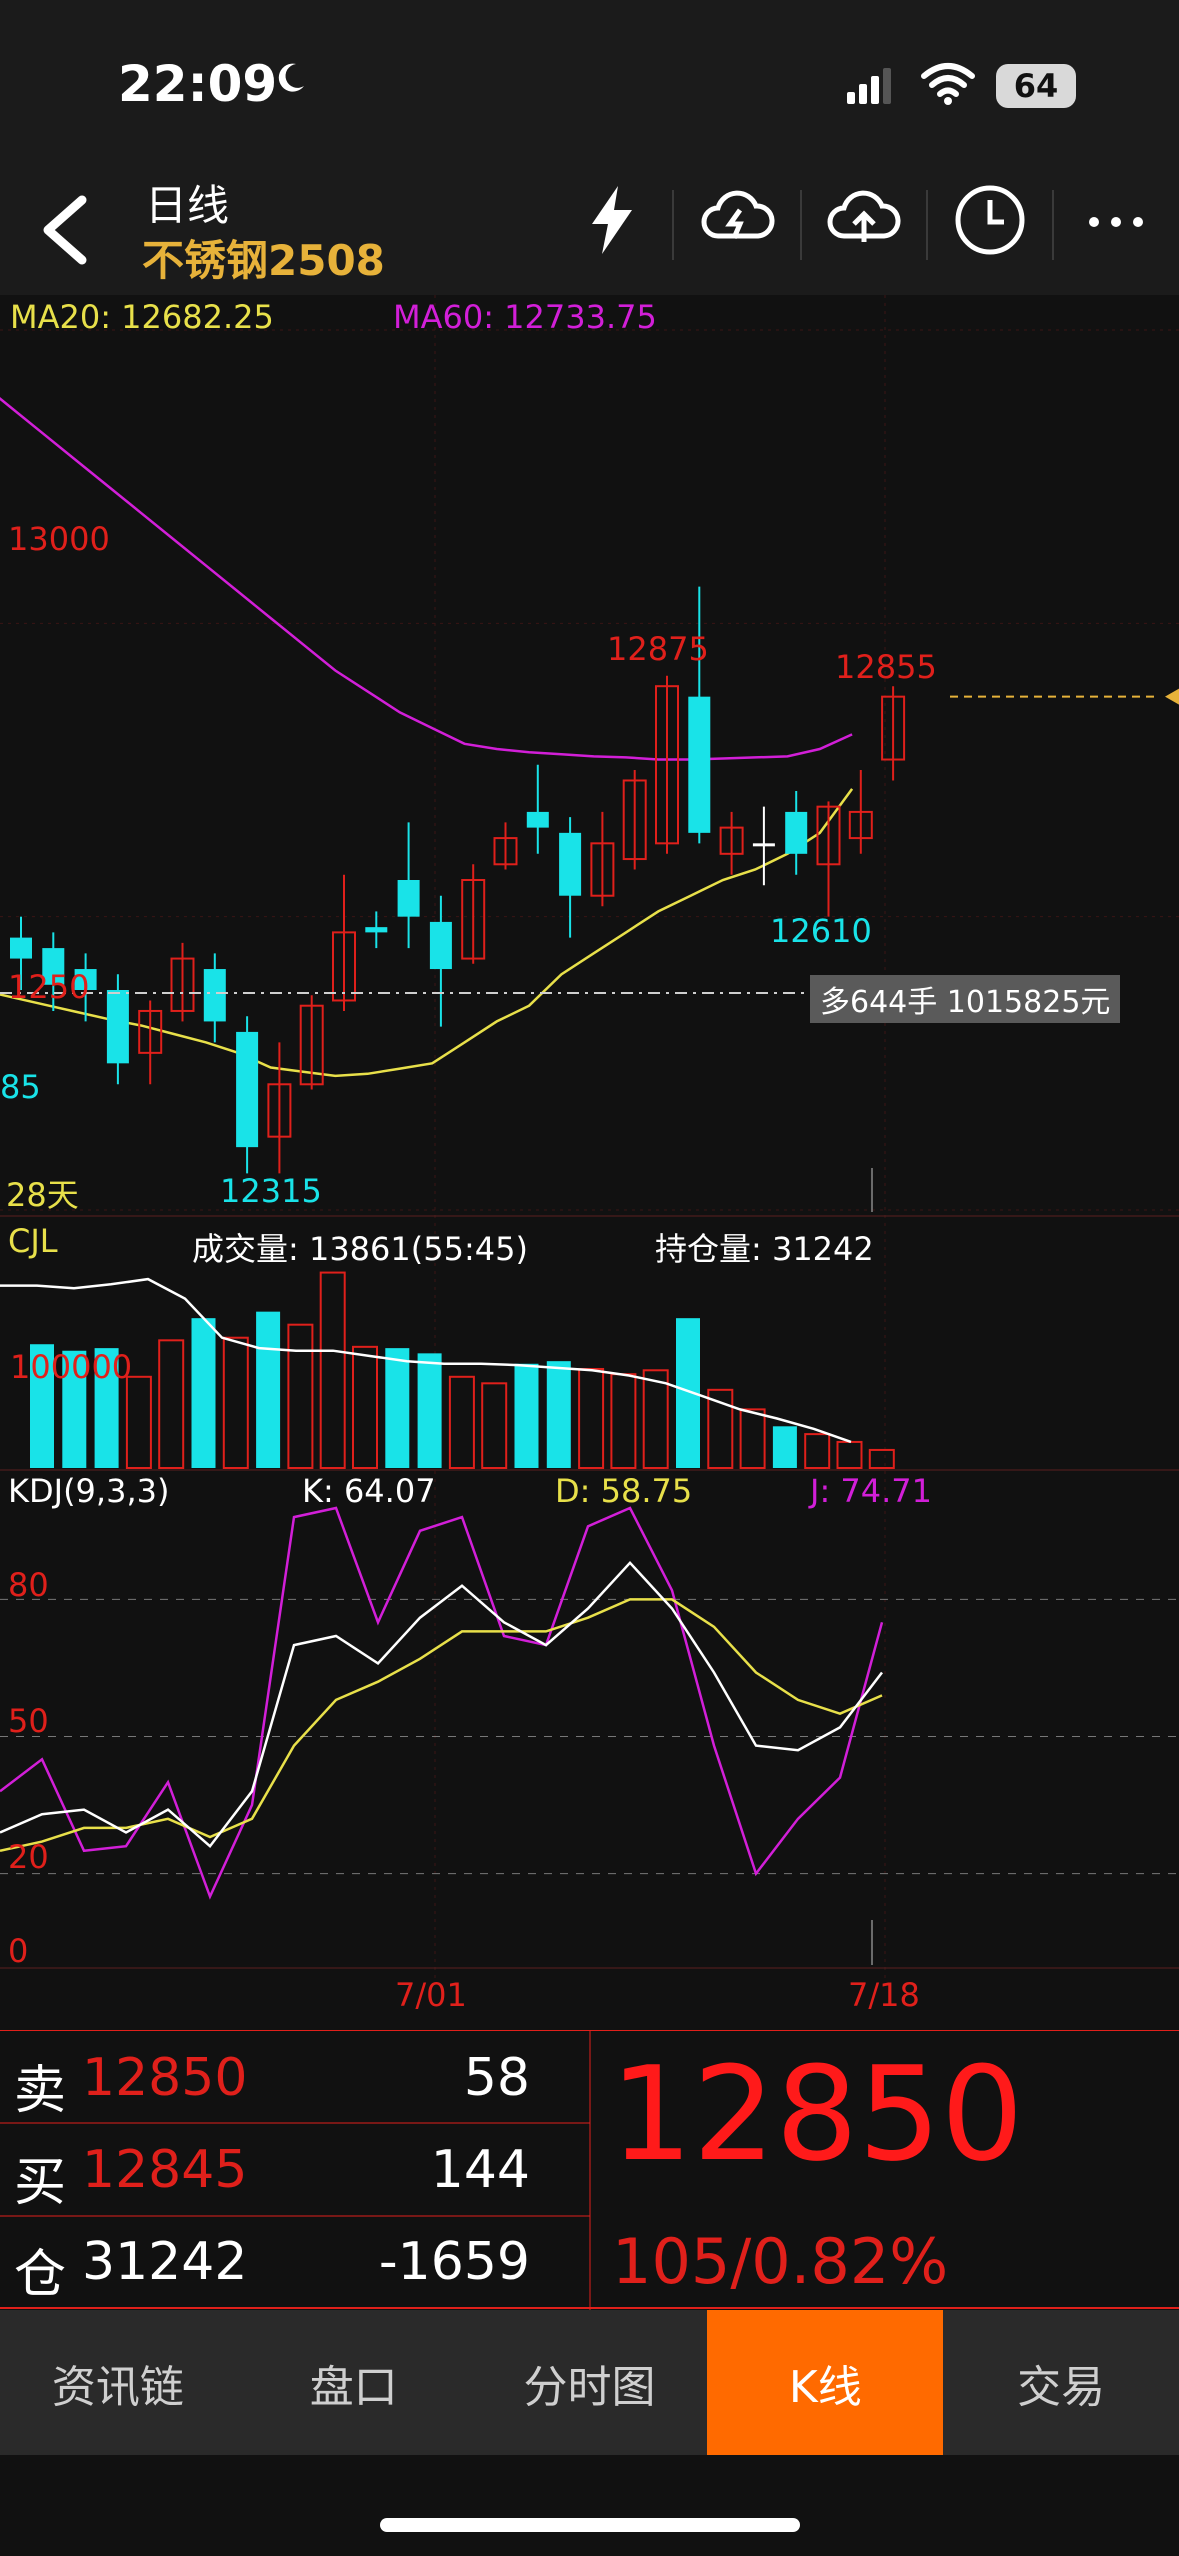 The image size is (1179, 2556). What do you see at coordinates (40, 2091) in the screenshot?
I see `sell-label: 卖` at bounding box center [40, 2091].